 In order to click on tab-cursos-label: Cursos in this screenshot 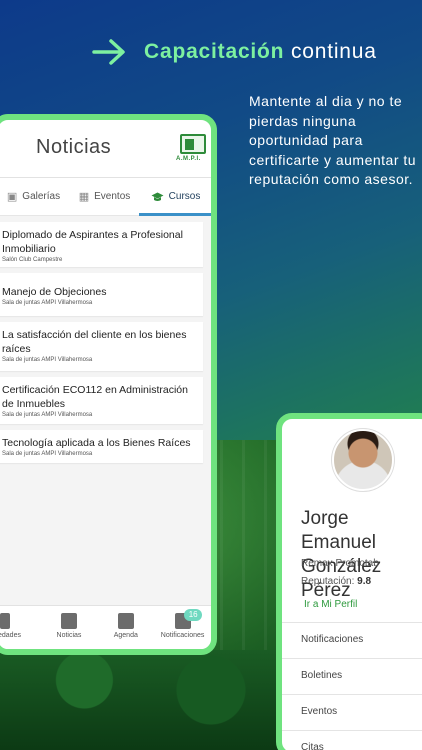, I will do `click(184, 196)`.